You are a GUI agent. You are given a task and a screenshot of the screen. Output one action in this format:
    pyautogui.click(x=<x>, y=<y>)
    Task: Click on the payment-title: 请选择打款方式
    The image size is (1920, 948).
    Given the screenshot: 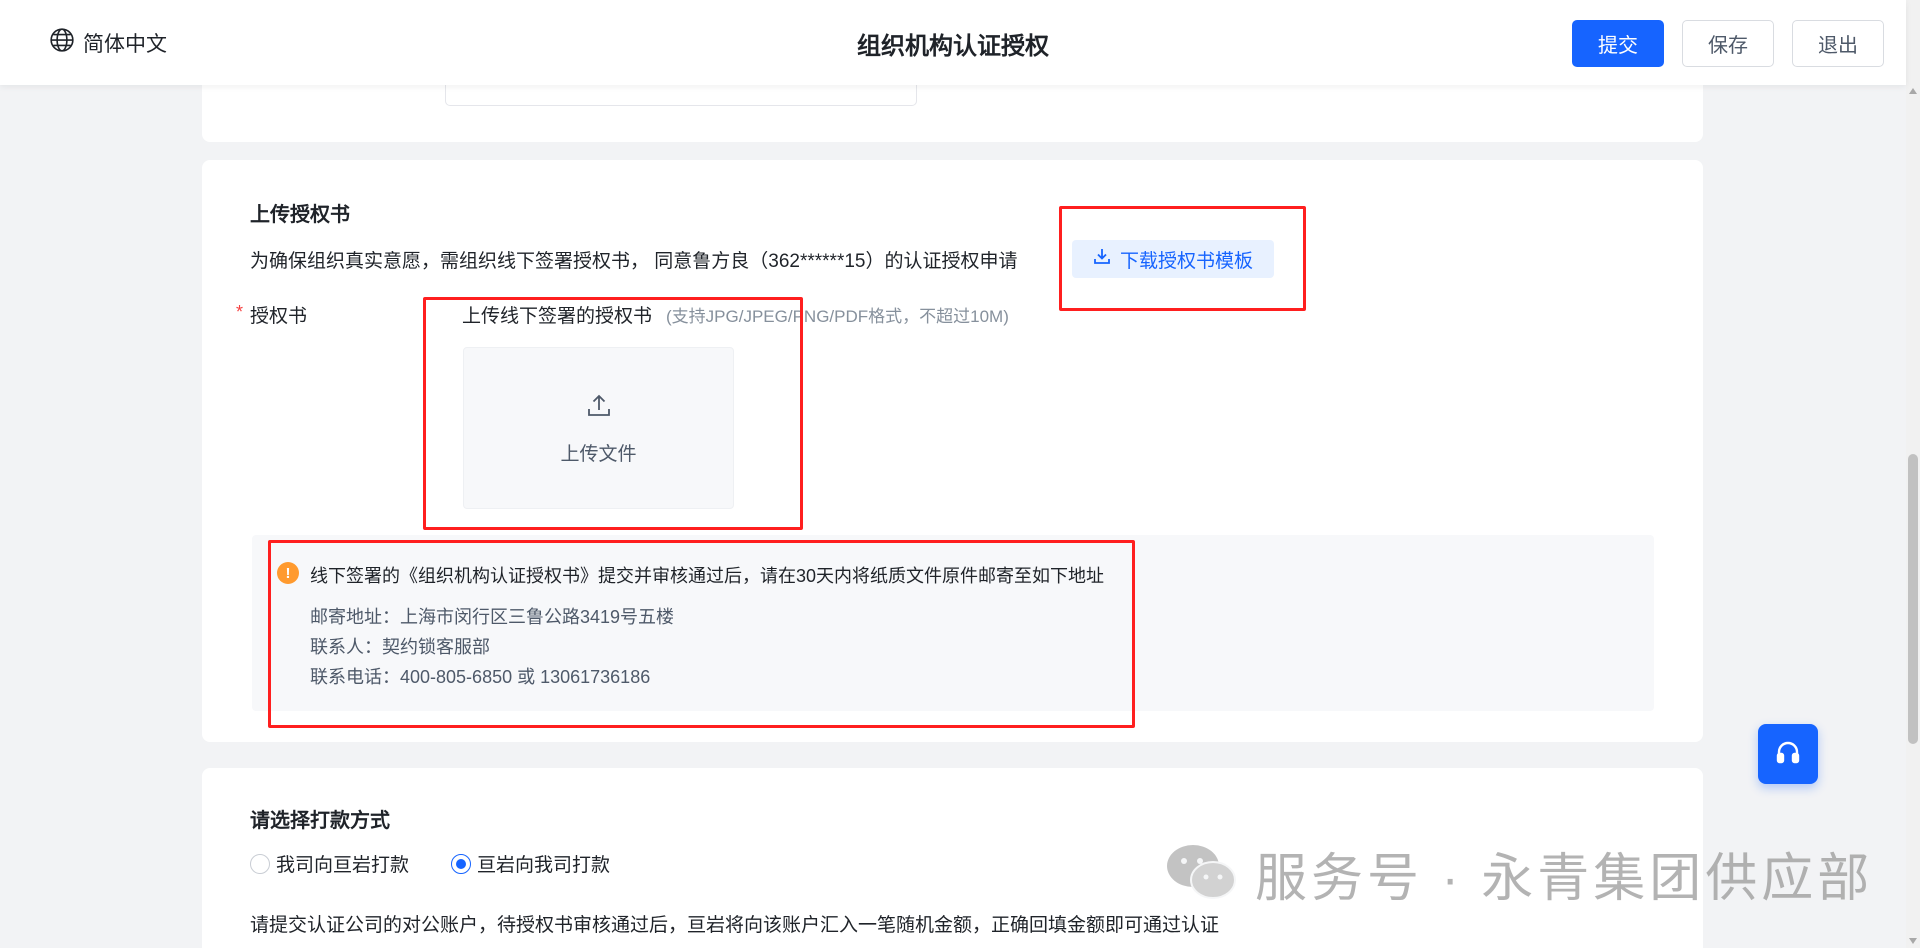 What is the action you would take?
    pyautogui.click(x=320, y=821)
    